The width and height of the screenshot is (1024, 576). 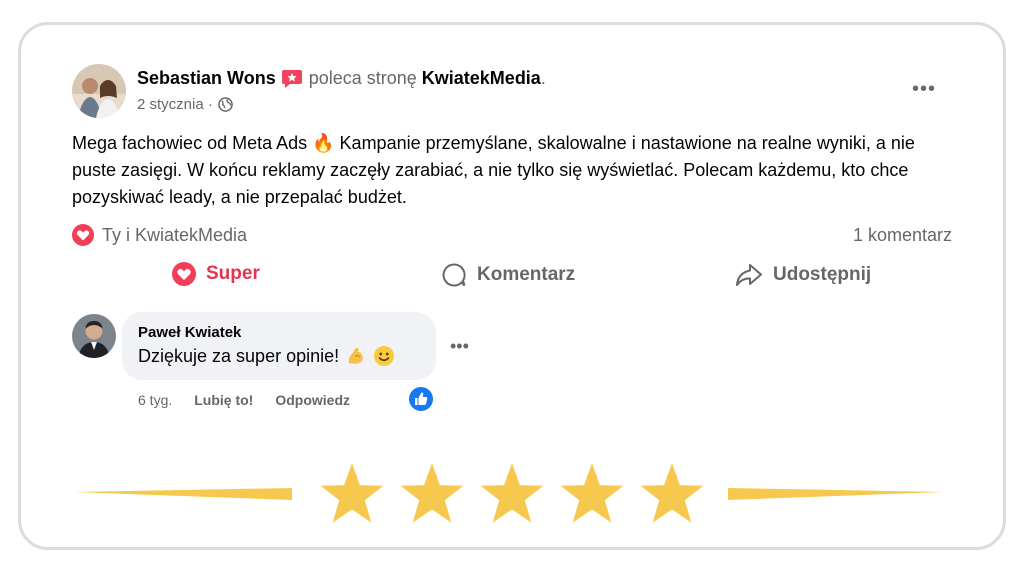 What do you see at coordinates (99, 91) in the screenshot?
I see `author-avatar` at bounding box center [99, 91].